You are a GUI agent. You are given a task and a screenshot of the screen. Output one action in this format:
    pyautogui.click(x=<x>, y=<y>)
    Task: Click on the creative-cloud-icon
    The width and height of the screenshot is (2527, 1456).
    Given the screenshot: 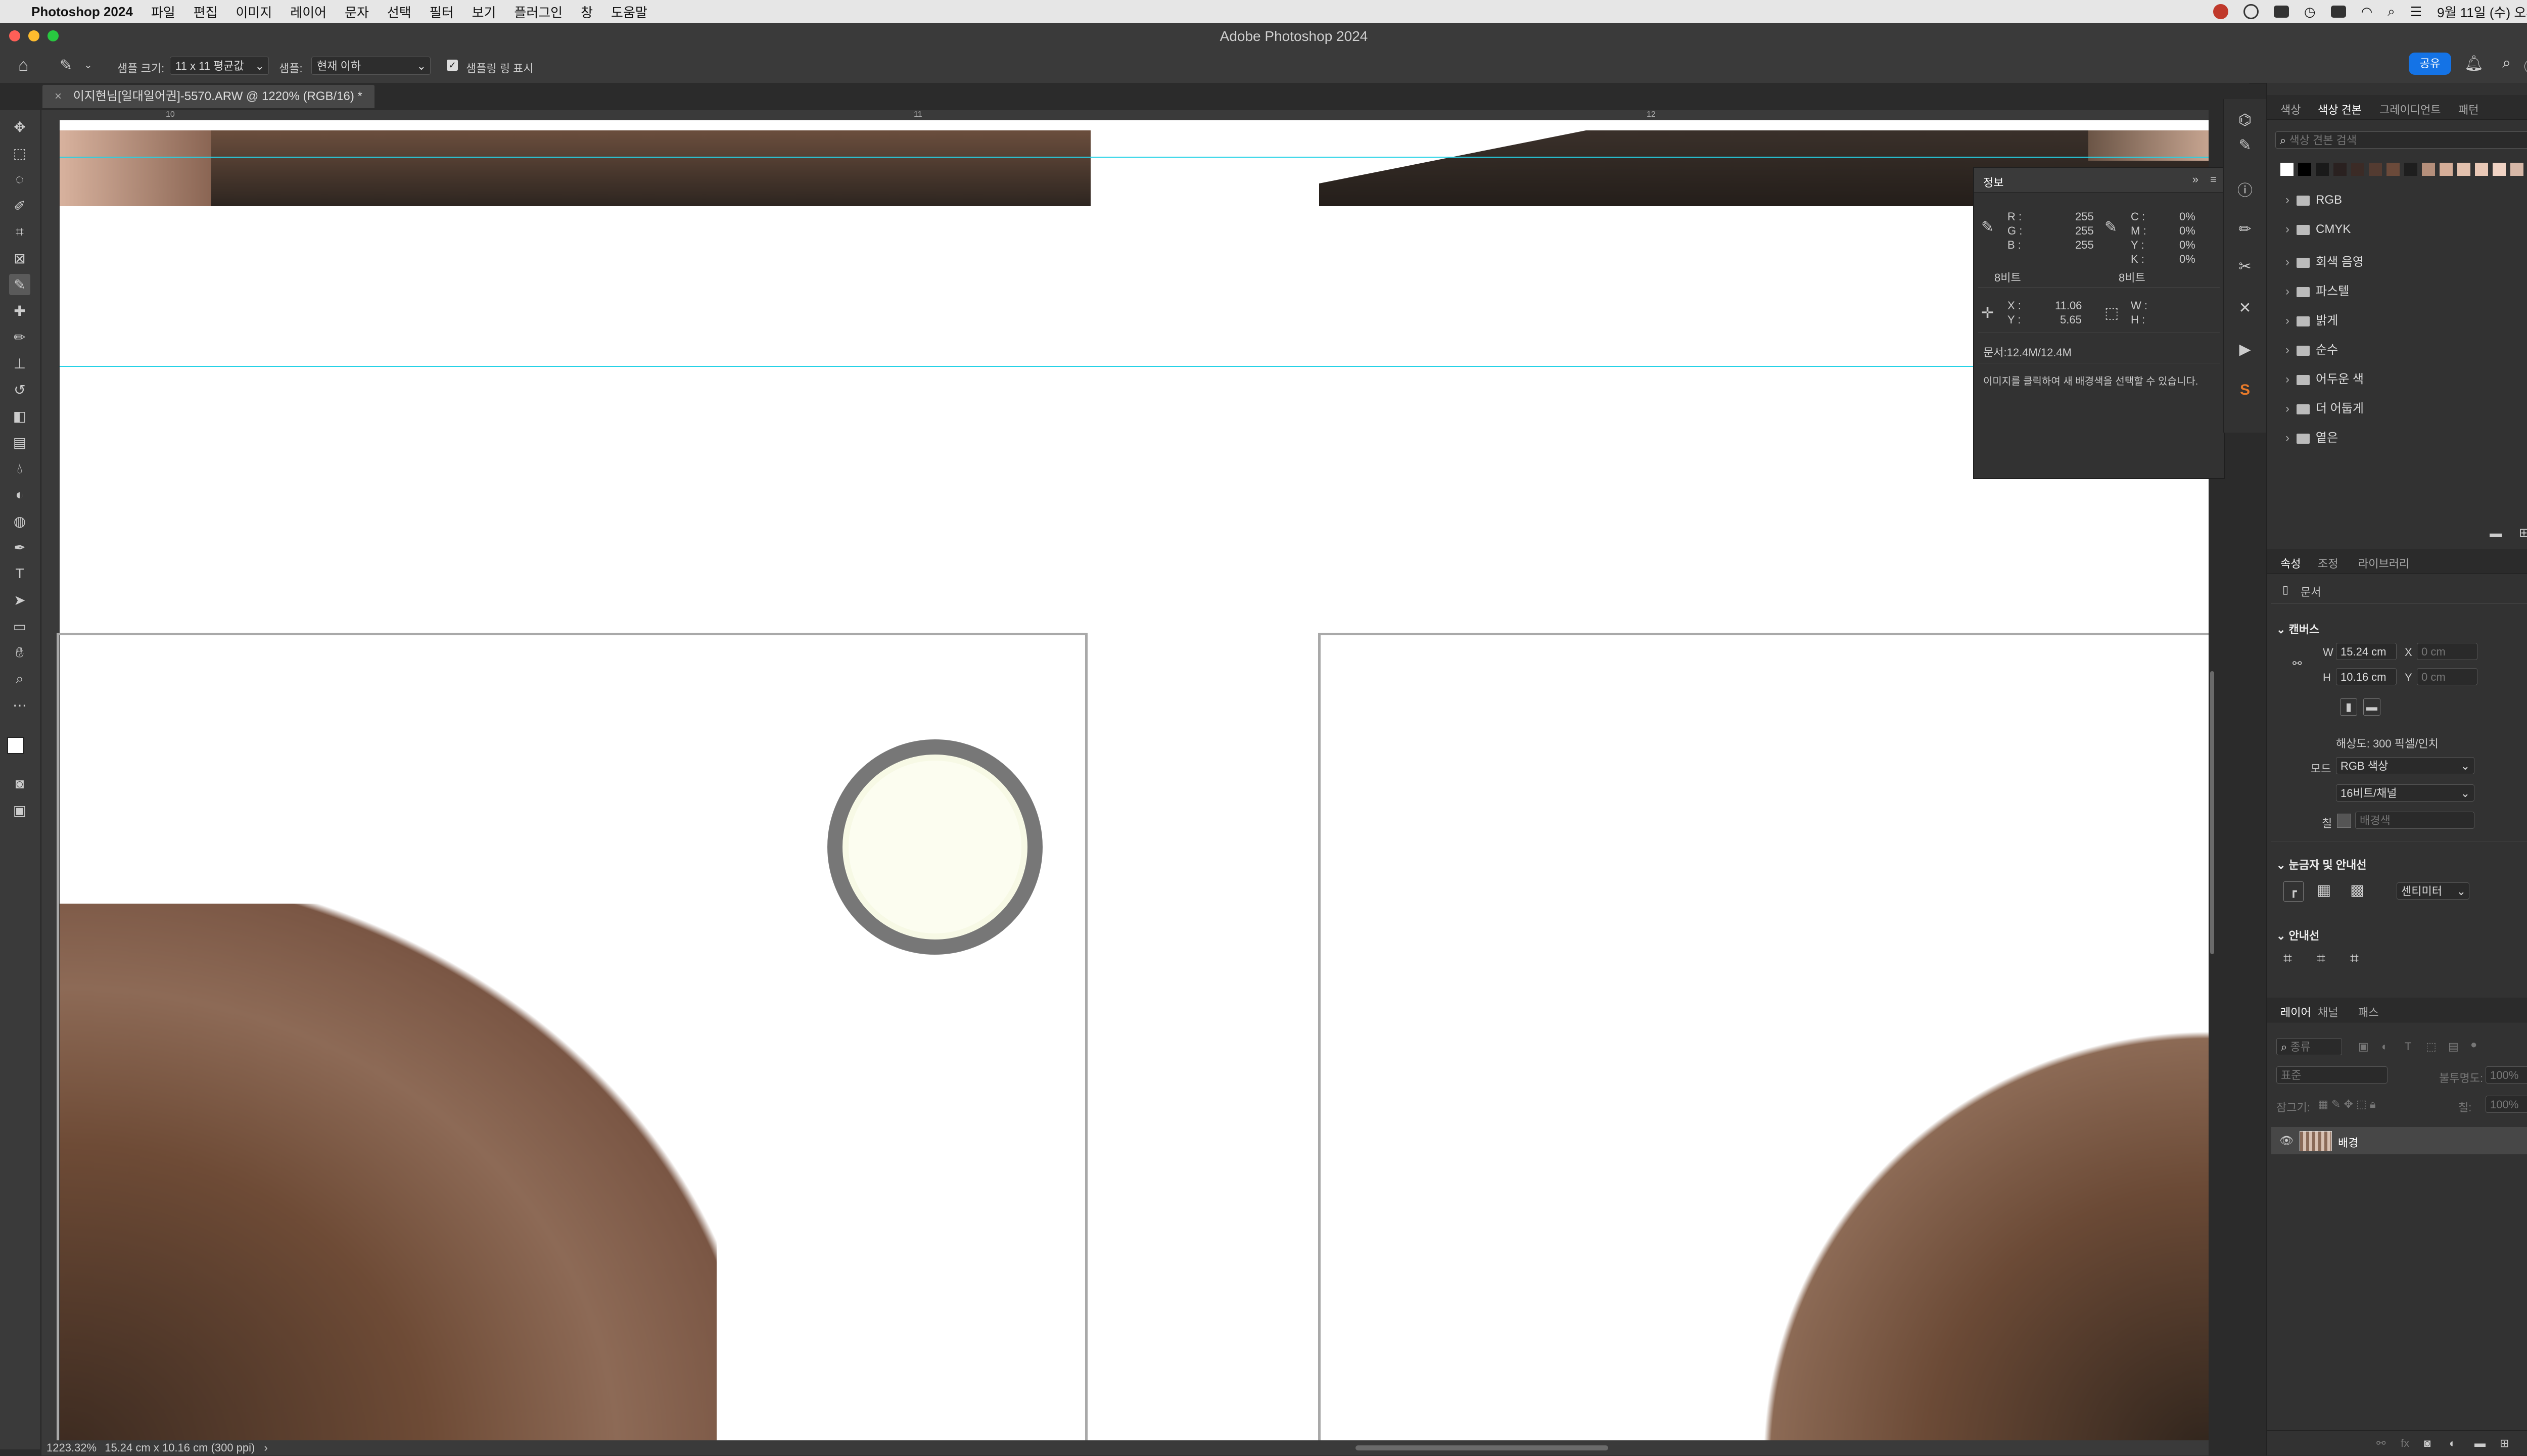 What is the action you would take?
    pyautogui.click(x=2220, y=11)
    